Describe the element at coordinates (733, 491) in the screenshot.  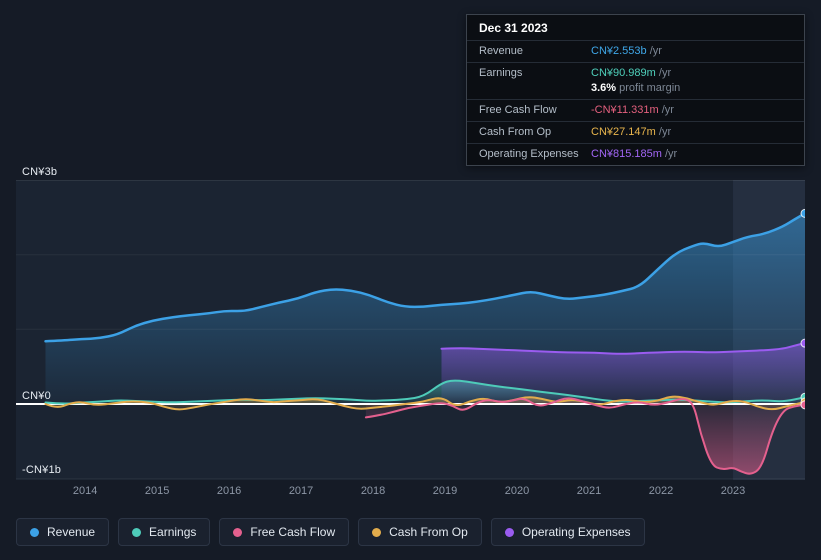
I see `x-axis-label-2023: 2023` at that location.